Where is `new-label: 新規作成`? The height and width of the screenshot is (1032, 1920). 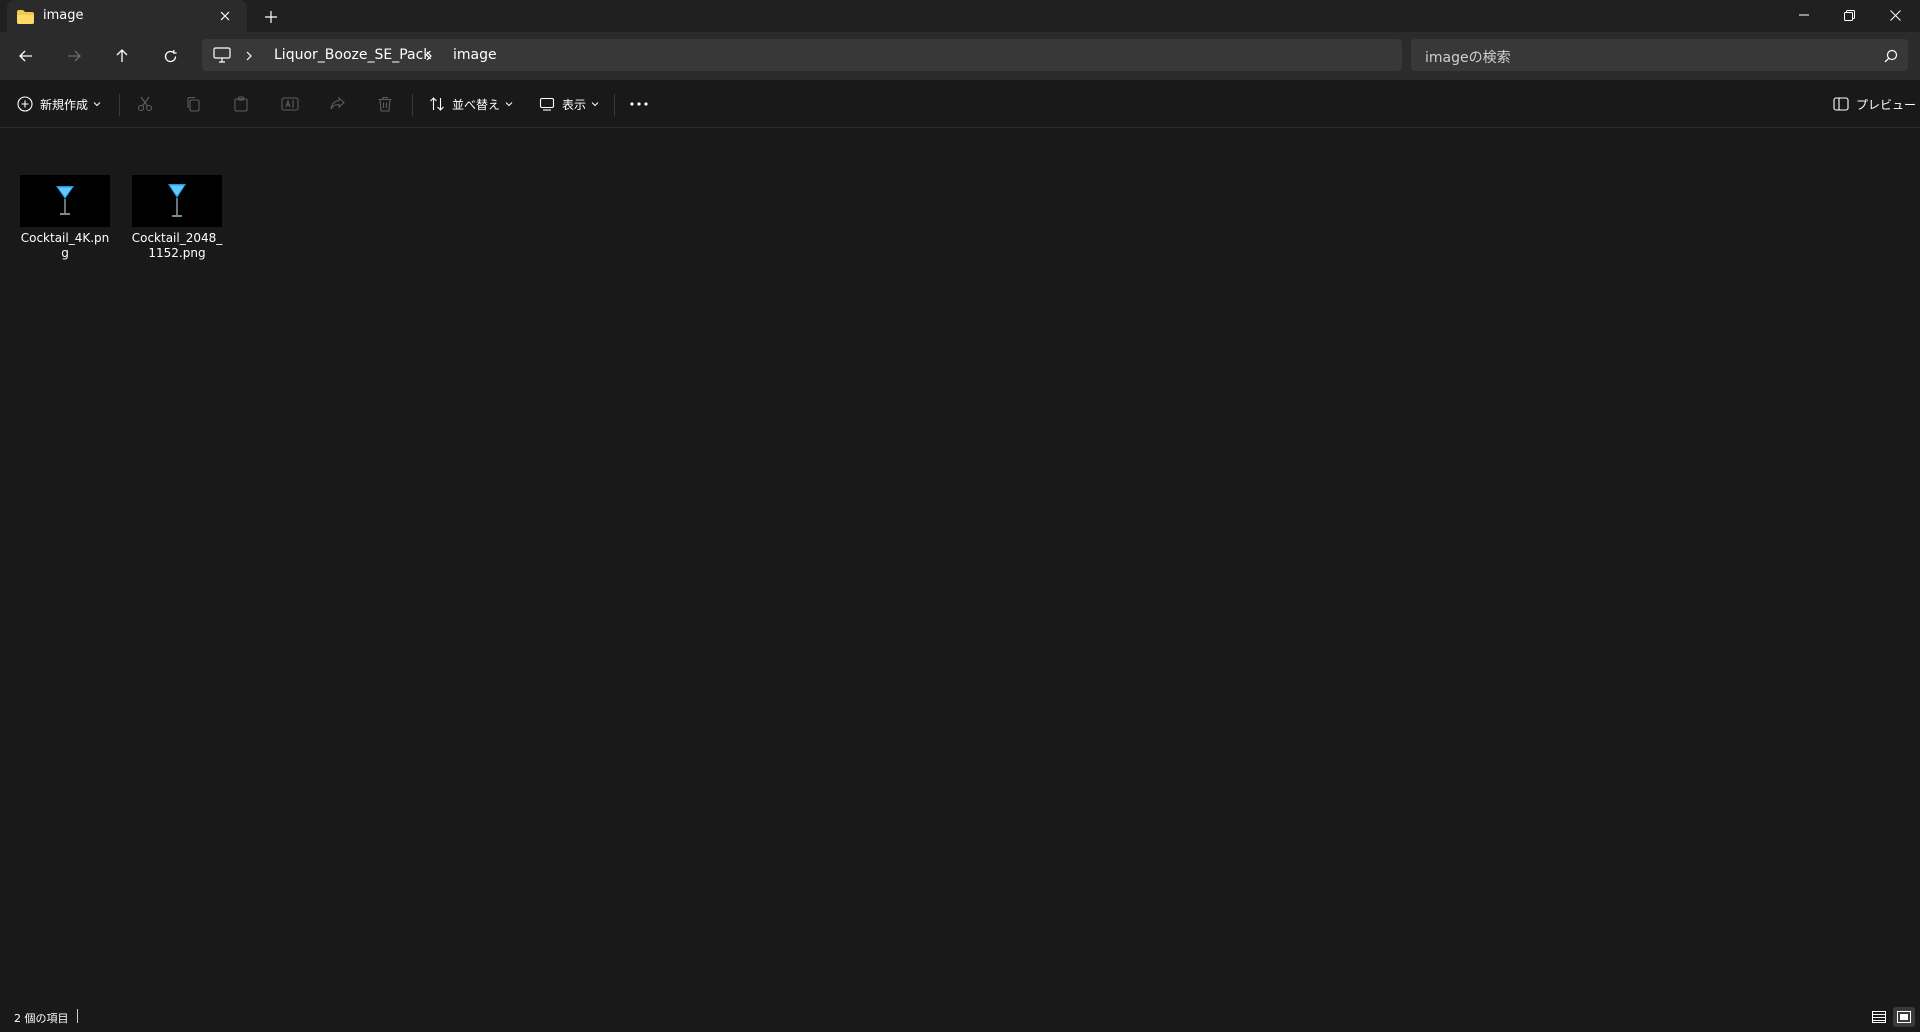
new-label: 新規作成 is located at coordinates (64, 104).